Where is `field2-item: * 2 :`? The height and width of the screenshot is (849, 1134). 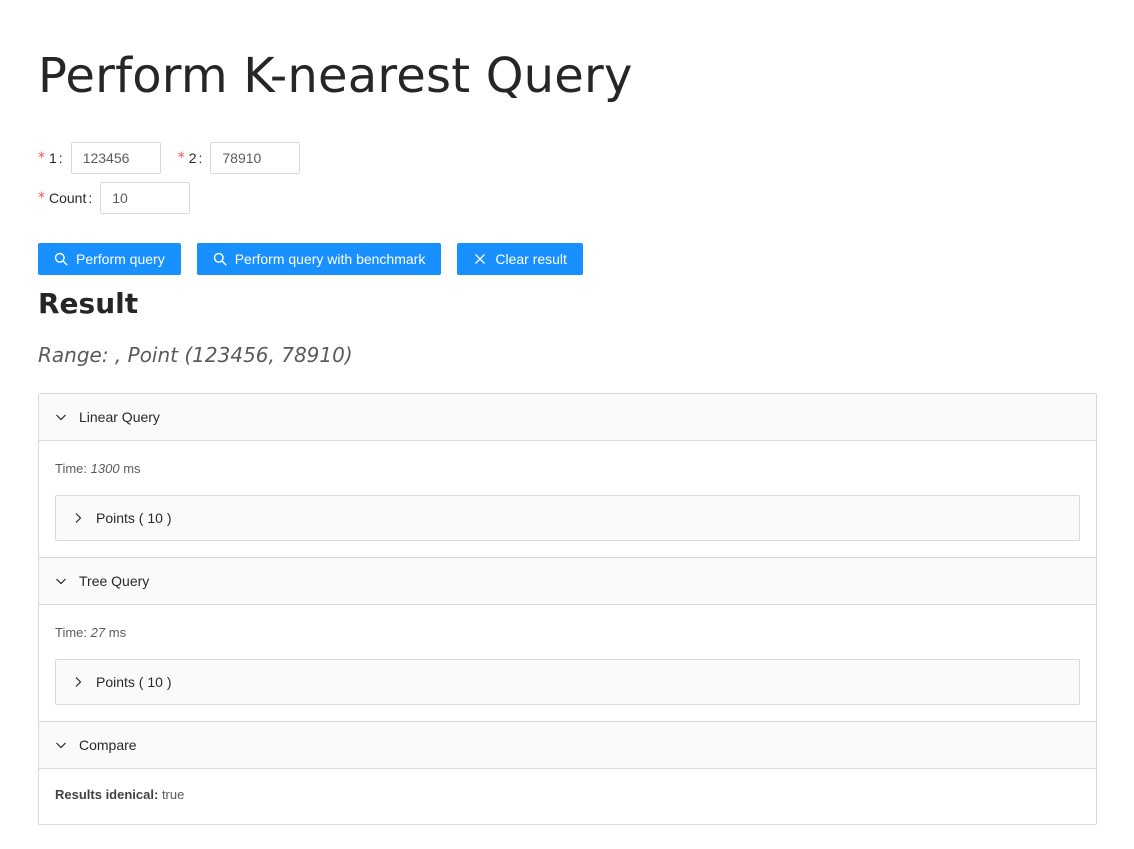 field2-item: * 2 : is located at coordinates (239, 158).